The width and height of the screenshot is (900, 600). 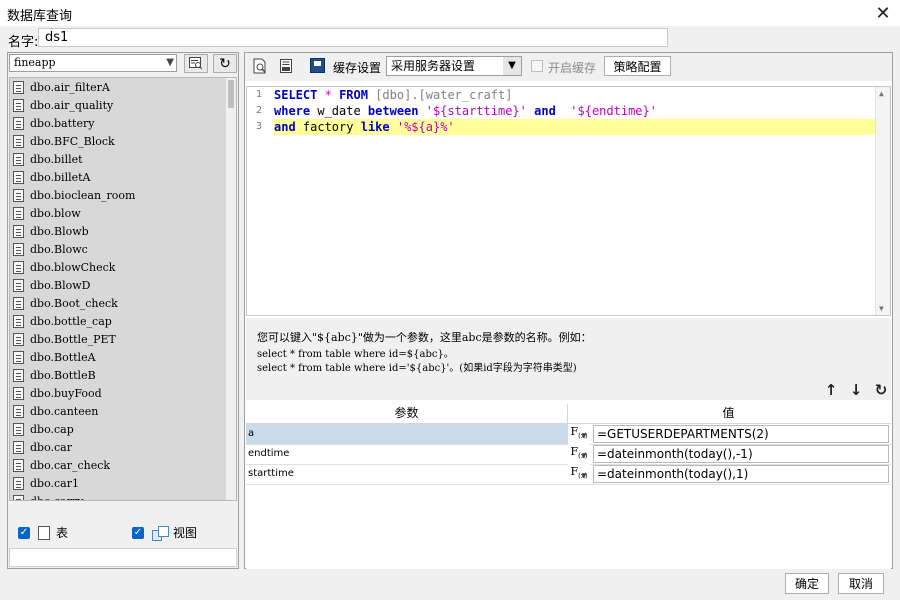 I want to click on parameter-row: a F(x) ▼ =GETUSERDEPARTMENTS(2), so click(x=568, y=434).